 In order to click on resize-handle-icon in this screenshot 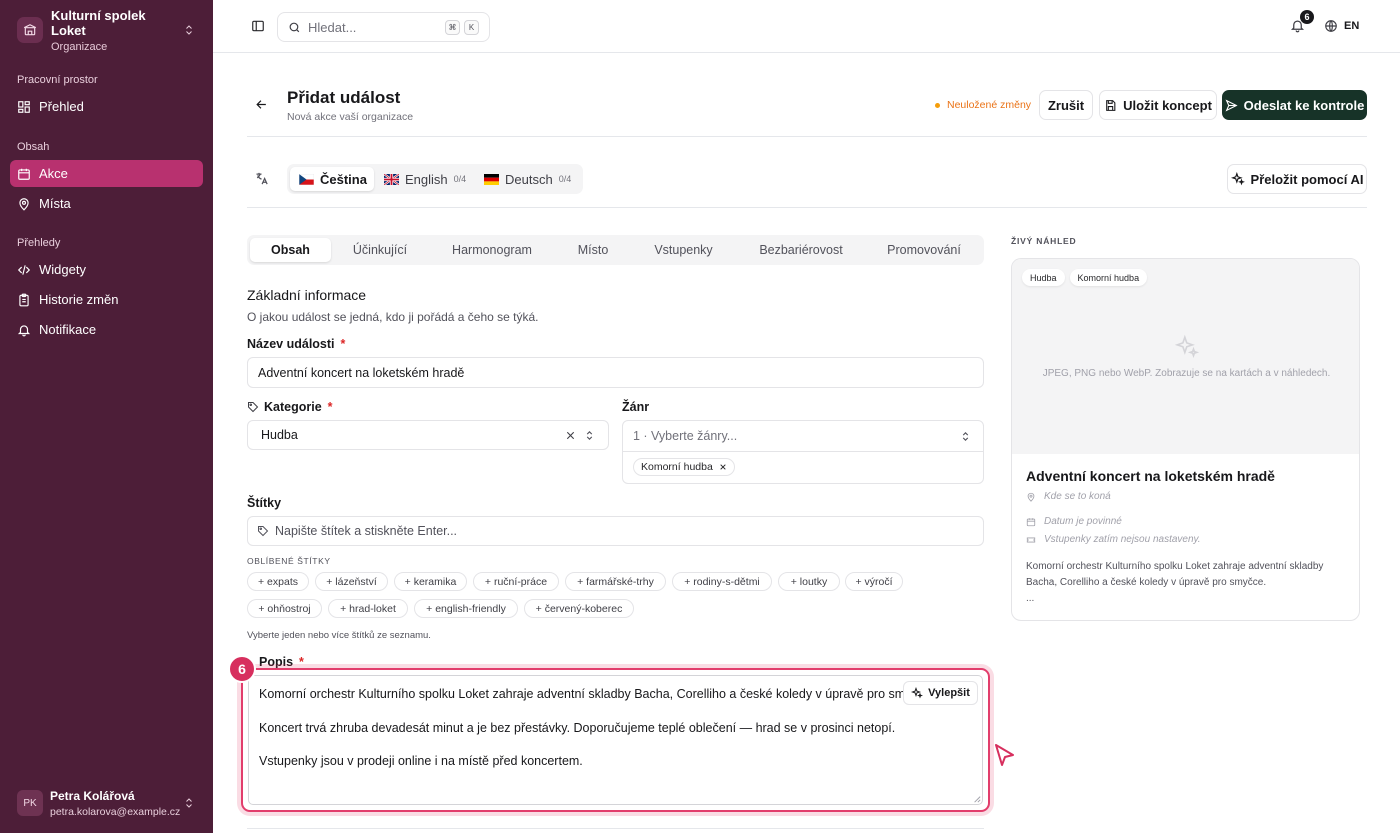, I will do `click(977, 799)`.